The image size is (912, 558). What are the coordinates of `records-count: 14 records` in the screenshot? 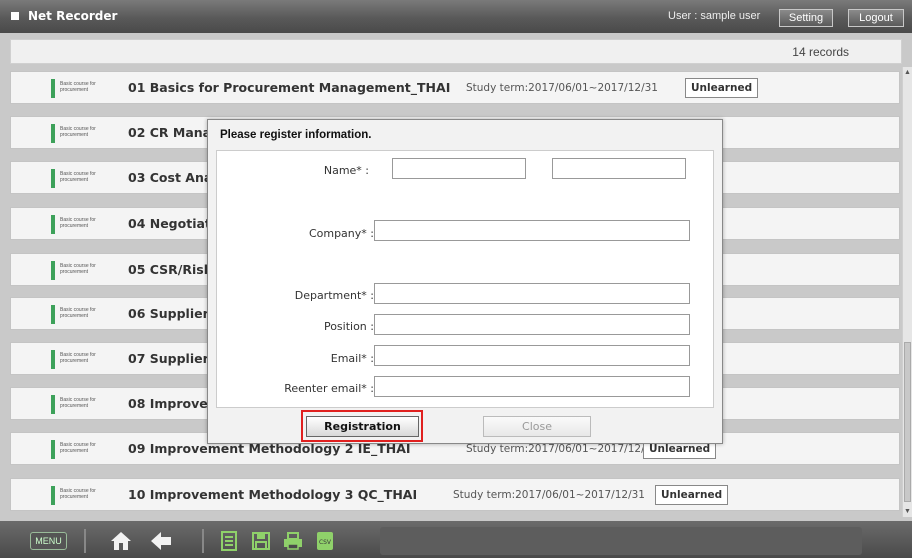 It's located at (820, 52).